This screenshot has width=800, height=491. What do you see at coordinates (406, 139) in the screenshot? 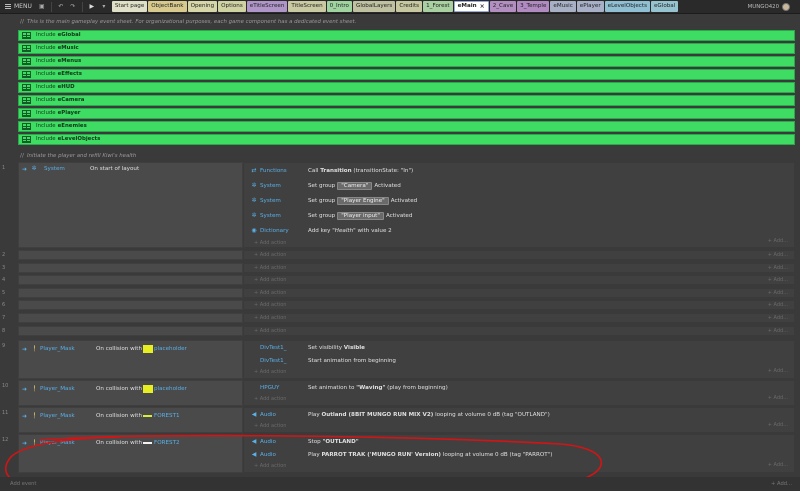
I see `include-row-elevelobjects: Include eLevelObjects` at bounding box center [406, 139].